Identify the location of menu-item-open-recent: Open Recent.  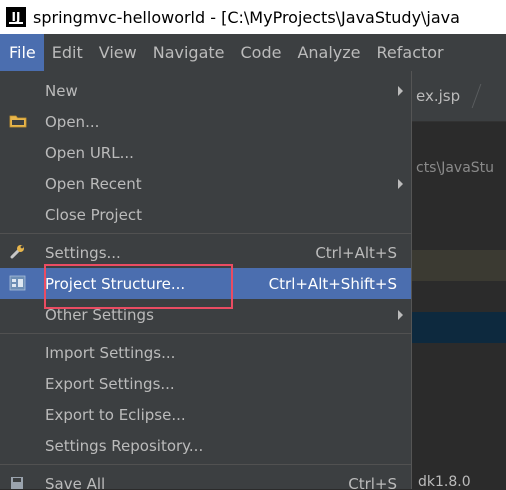
(205, 183).